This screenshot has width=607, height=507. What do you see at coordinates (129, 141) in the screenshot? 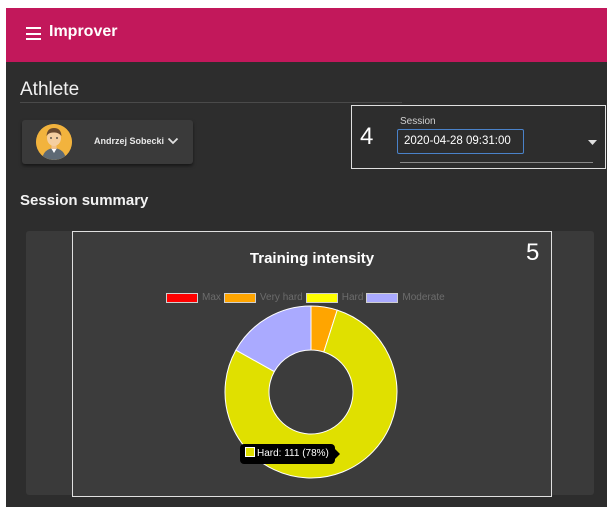
I see `athlete-name: Andrzej Sobecki` at bounding box center [129, 141].